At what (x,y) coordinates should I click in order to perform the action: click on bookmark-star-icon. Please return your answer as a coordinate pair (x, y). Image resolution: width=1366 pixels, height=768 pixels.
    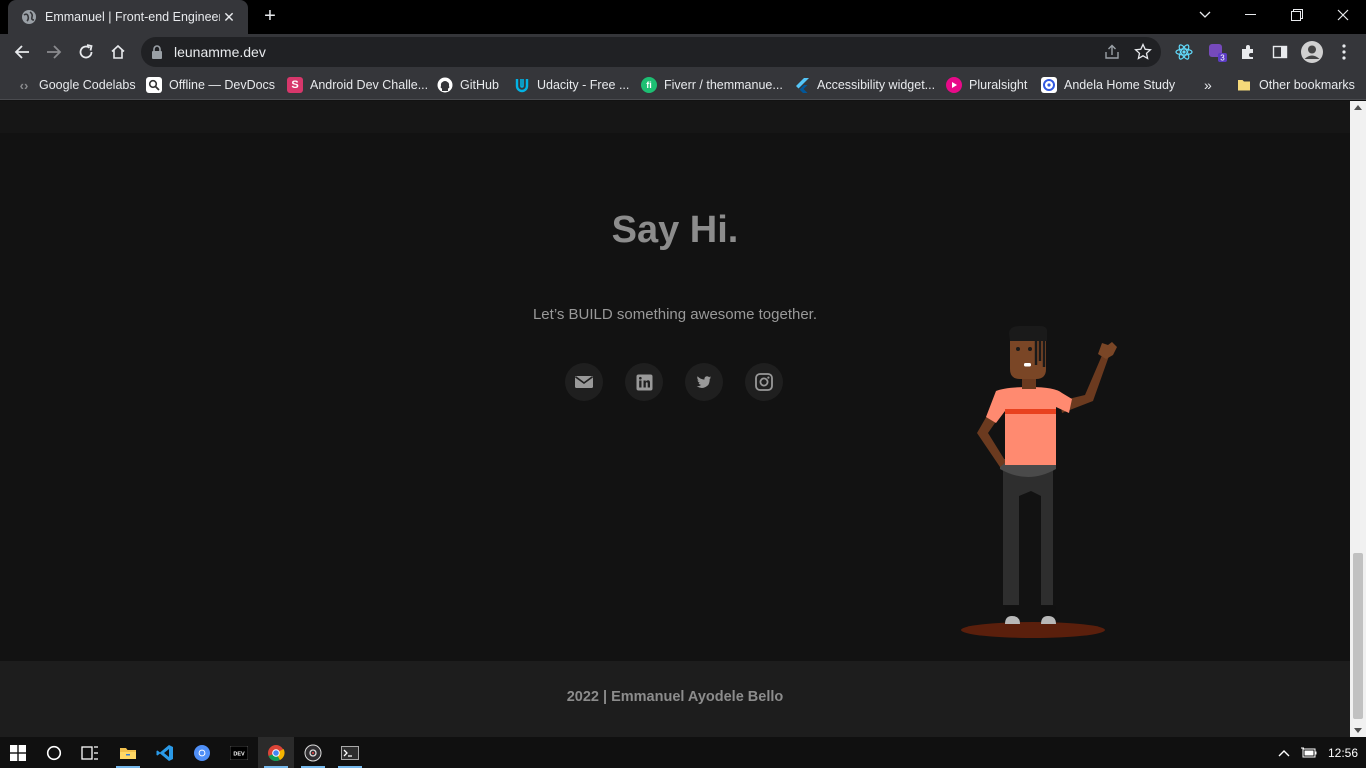
    Looking at the image, I should click on (1143, 52).